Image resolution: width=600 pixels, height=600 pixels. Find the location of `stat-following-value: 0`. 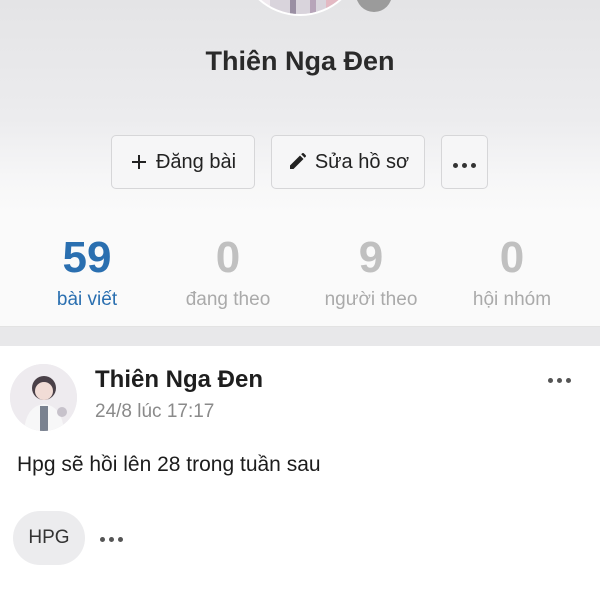

stat-following-value: 0 is located at coordinates (228, 257).